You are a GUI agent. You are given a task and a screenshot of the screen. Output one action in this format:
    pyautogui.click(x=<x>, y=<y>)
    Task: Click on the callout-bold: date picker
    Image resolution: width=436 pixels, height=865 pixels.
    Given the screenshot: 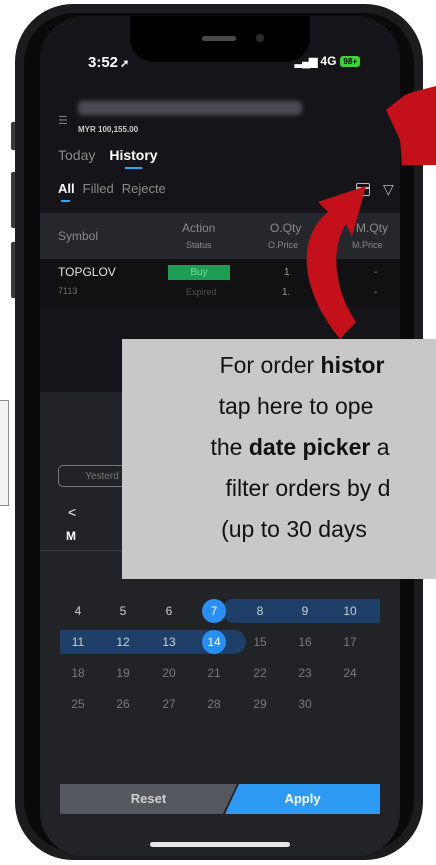 What is the action you would take?
    pyautogui.click(x=309, y=447)
    